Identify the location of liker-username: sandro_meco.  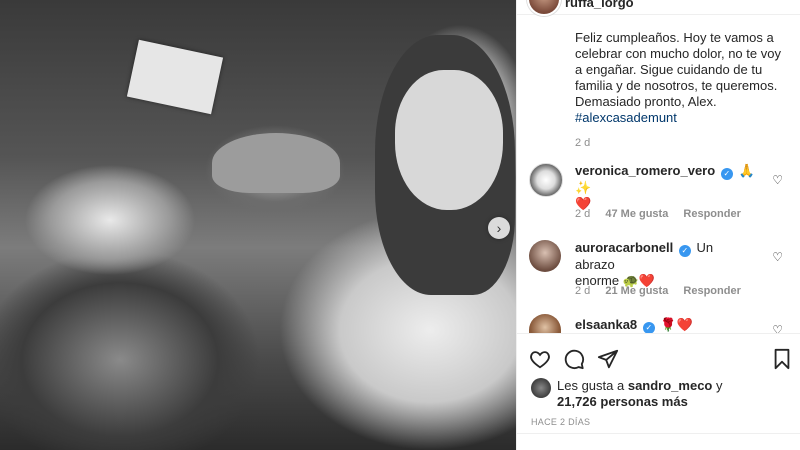
(670, 385).